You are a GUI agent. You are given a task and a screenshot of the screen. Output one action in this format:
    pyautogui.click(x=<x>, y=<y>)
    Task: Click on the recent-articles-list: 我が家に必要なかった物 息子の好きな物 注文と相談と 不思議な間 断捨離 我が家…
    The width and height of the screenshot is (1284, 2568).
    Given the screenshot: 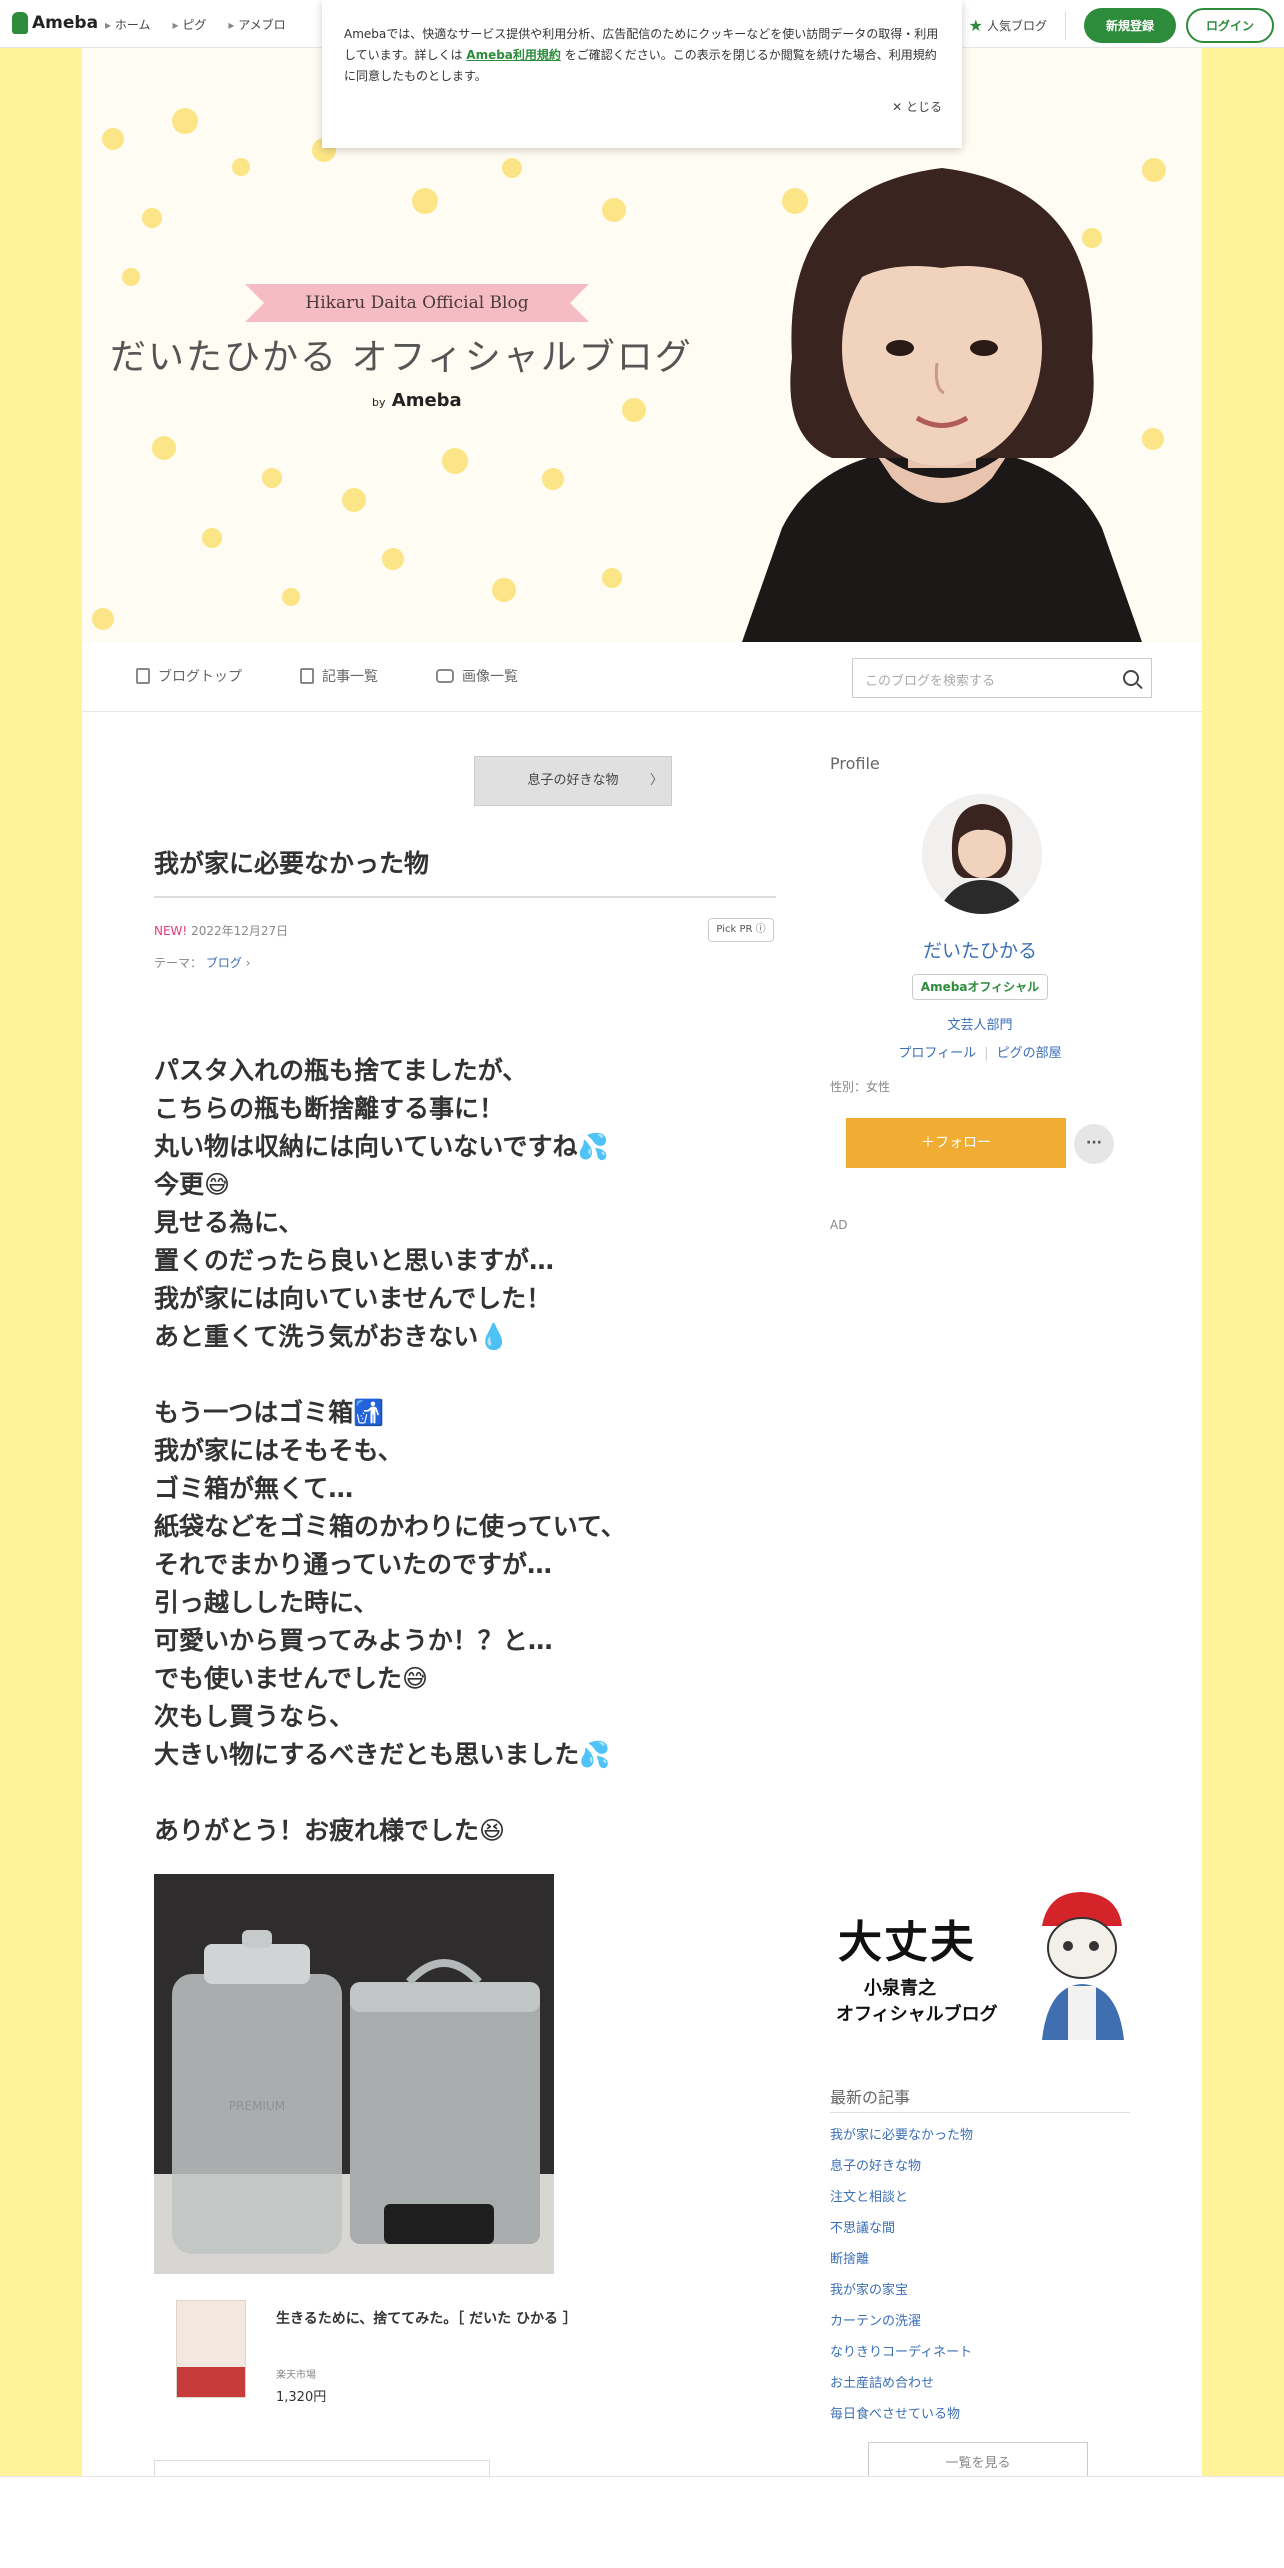 What is the action you would take?
    pyautogui.click(x=901, y=2281)
    